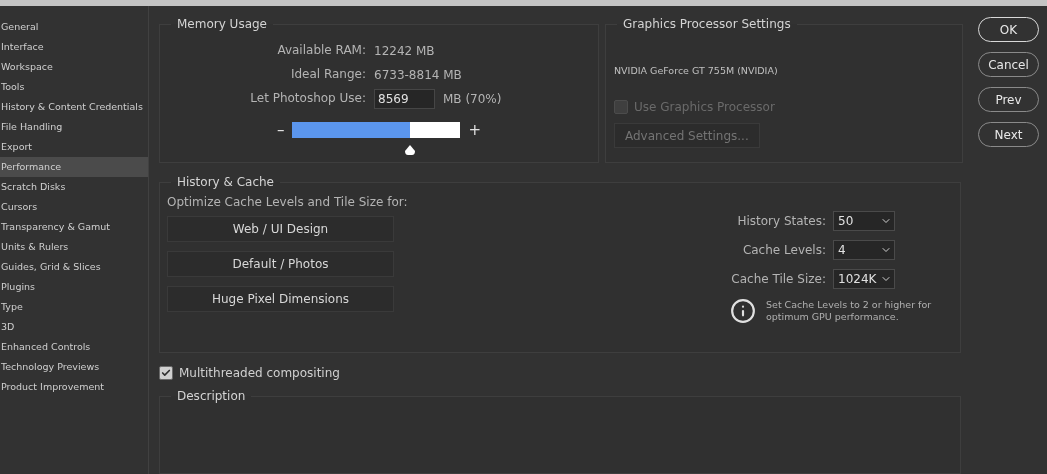 The image size is (1047, 474). What do you see at coordinates (74, 327) in the screenshot?
I see `sidebar-item: 3D` at bounding box center [74, 327].